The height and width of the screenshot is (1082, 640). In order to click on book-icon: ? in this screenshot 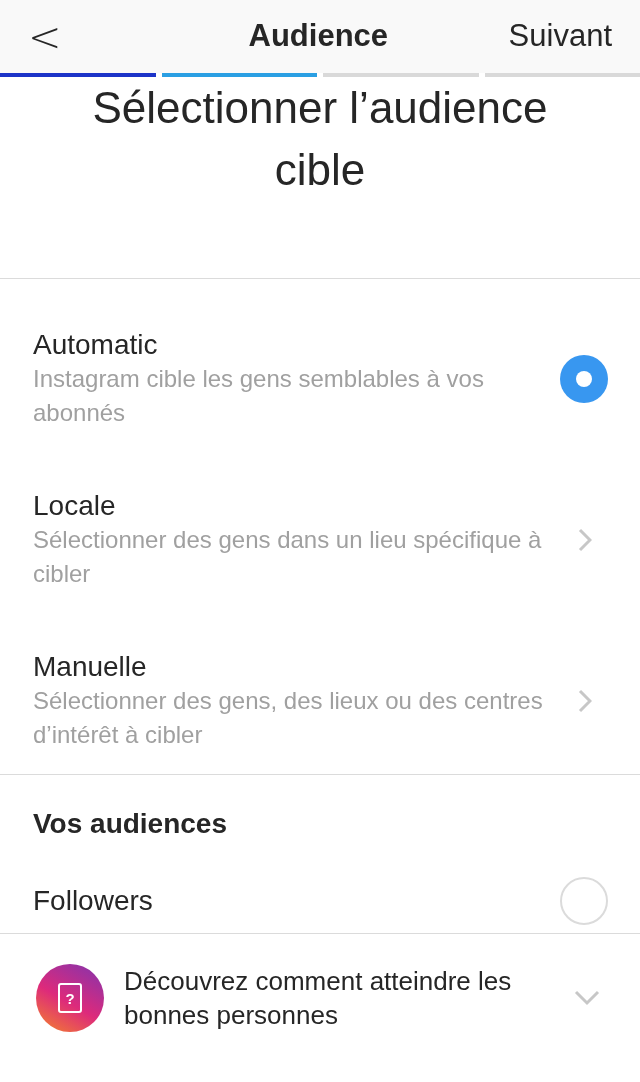, I will do `click(70, 998)`.